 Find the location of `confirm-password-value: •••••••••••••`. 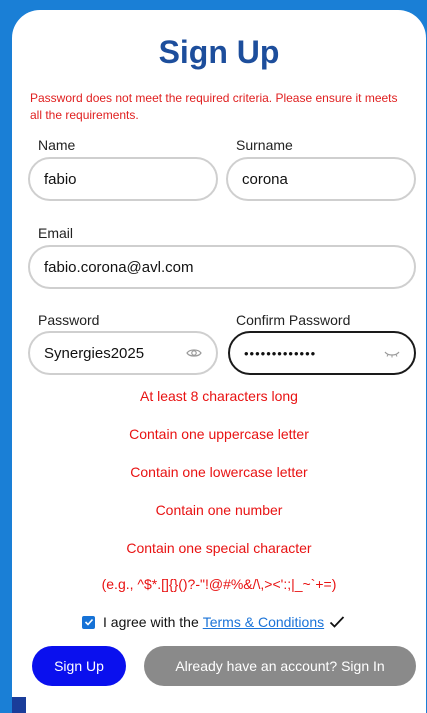

confirm-password-value: ••••••••••••• is located at coordinates (280, 353).